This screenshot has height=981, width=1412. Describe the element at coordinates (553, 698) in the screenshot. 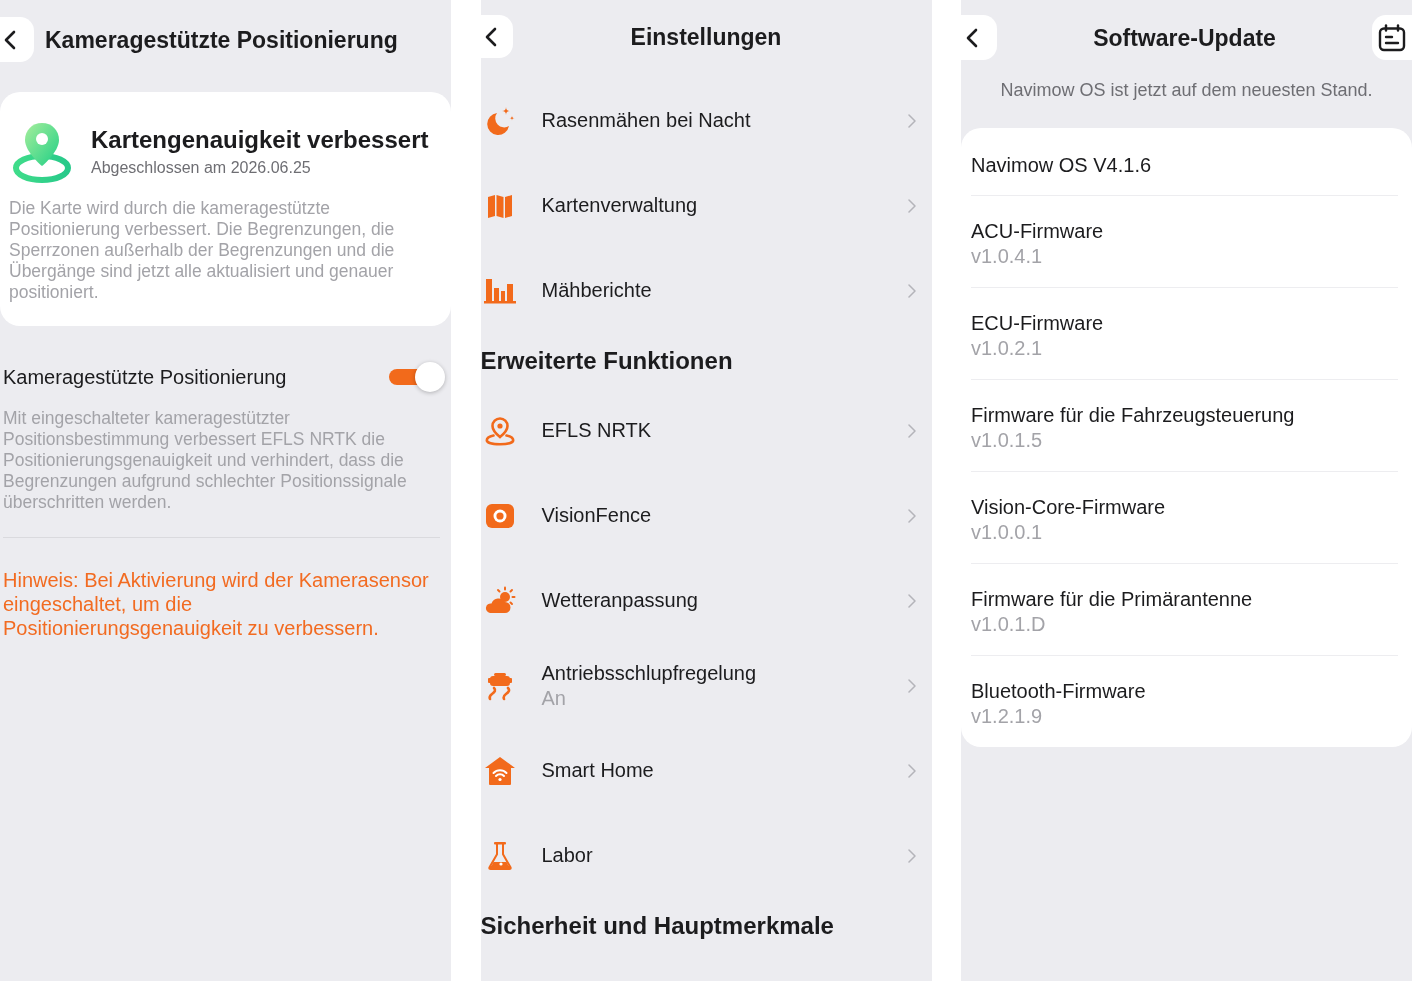

I see `status-text: An` at that location.